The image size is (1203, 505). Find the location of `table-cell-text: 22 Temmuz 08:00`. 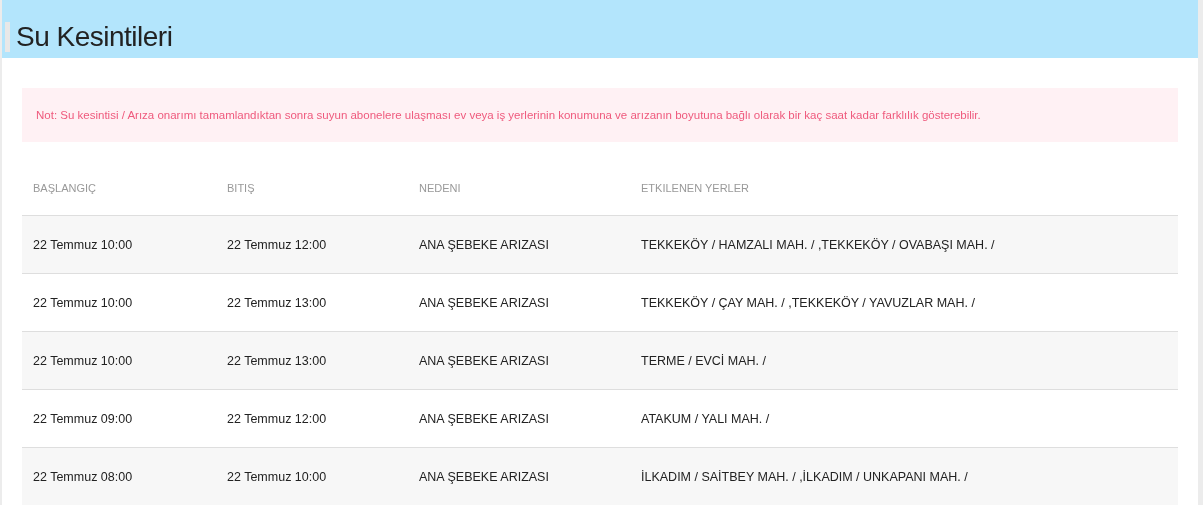

table-cell-text: 22 Temmuz 08:00 is located at coordinates (83, 476).